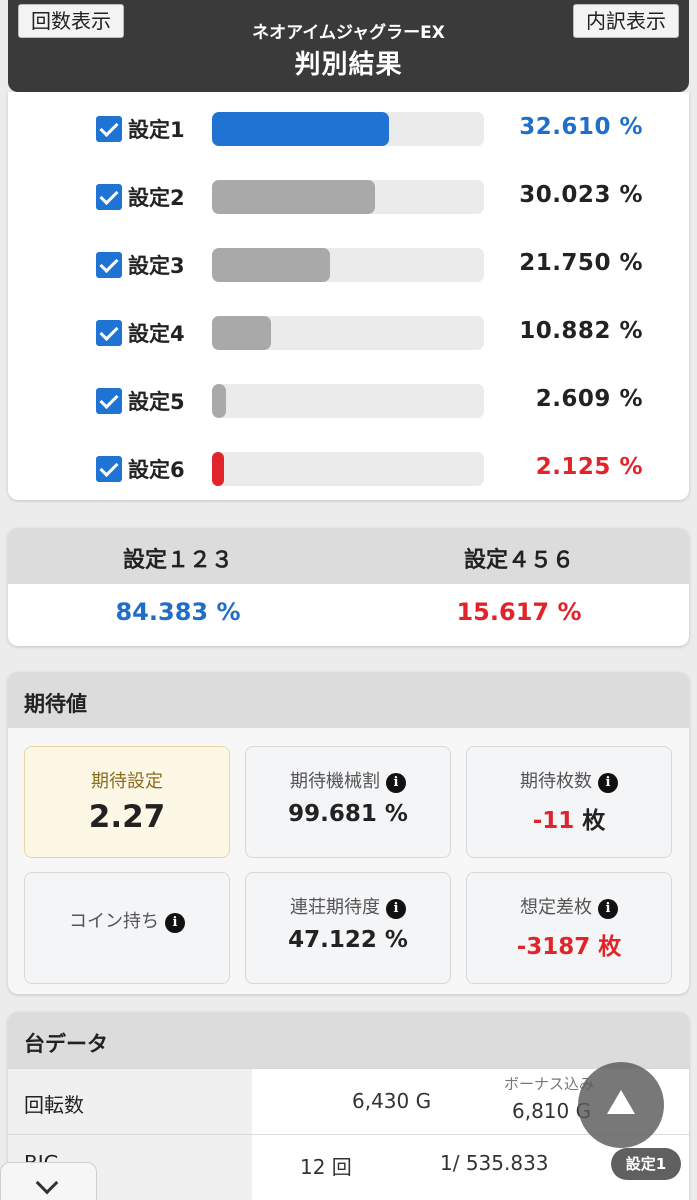  What do you see at coordinates (335, 781) in the screenshot?
I see `expected-payout-label: 期待機械割` at bounding box center [335, 781].